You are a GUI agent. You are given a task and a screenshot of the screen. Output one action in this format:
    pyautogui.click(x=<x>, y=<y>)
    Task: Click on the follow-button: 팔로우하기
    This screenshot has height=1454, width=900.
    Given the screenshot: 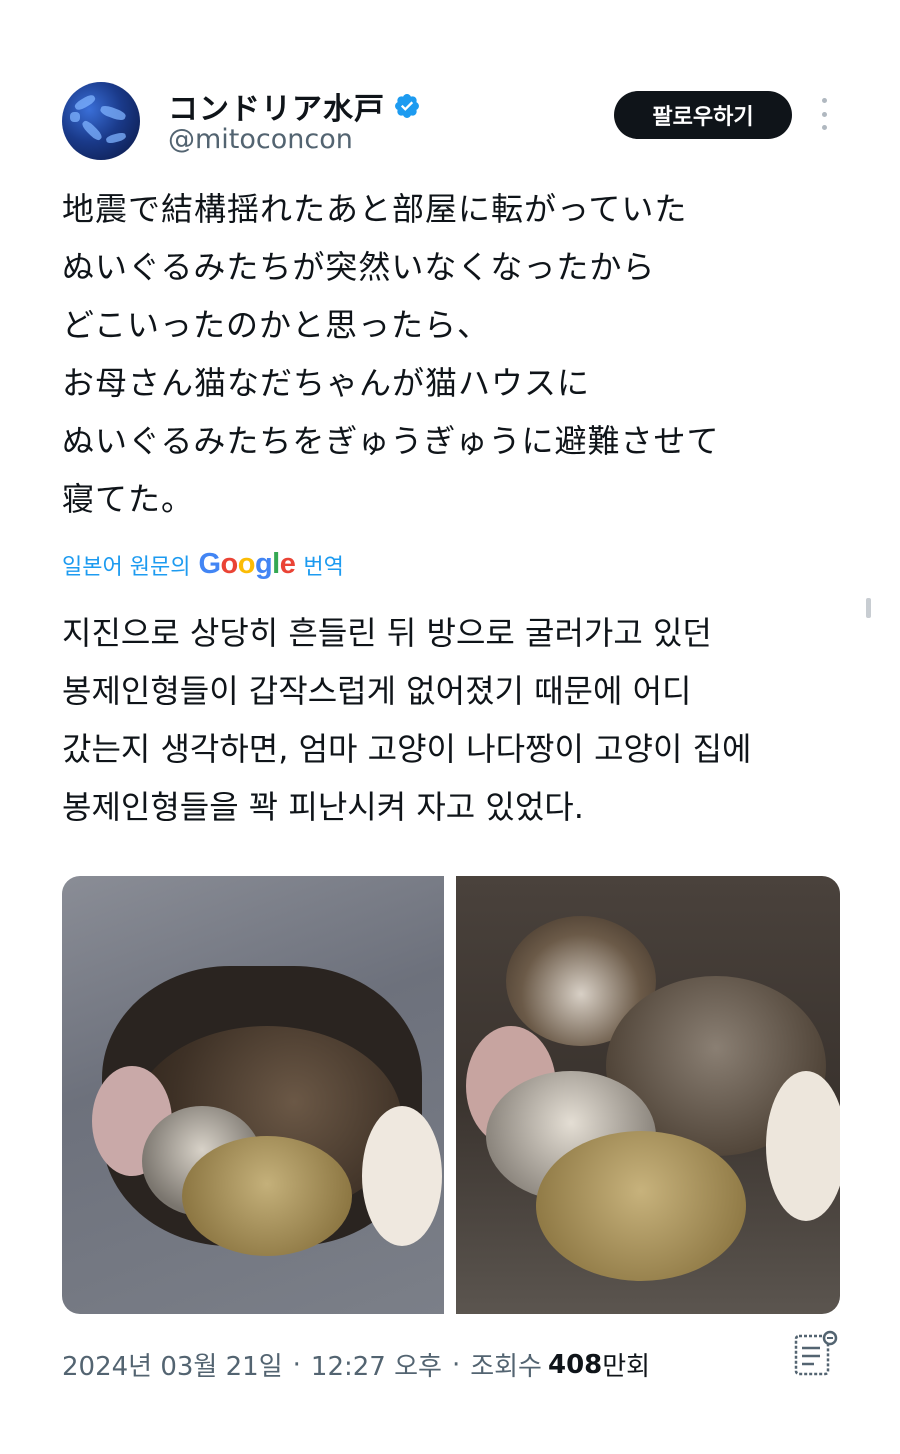 What is the action you would take?
    pyautogui.click(x=703, y=115)
    